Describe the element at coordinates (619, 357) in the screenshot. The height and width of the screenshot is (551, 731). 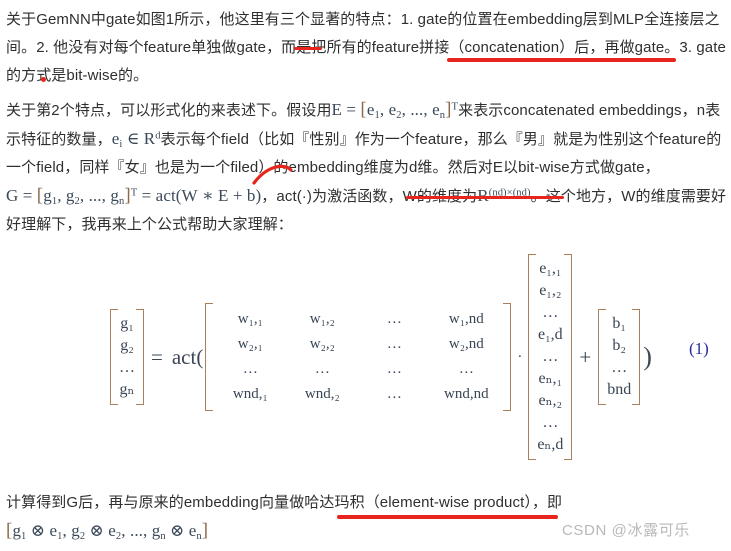
I see `b-vector: b₁ b₂ … bnd` at that location.